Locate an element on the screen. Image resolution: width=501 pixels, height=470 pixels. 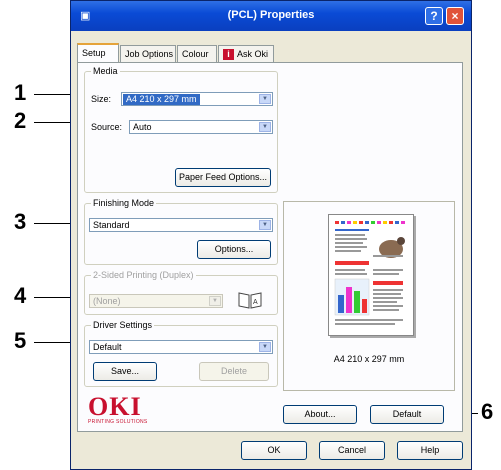
finishing-mode-select: Standard ▼ is located at coordinates (181, 225).